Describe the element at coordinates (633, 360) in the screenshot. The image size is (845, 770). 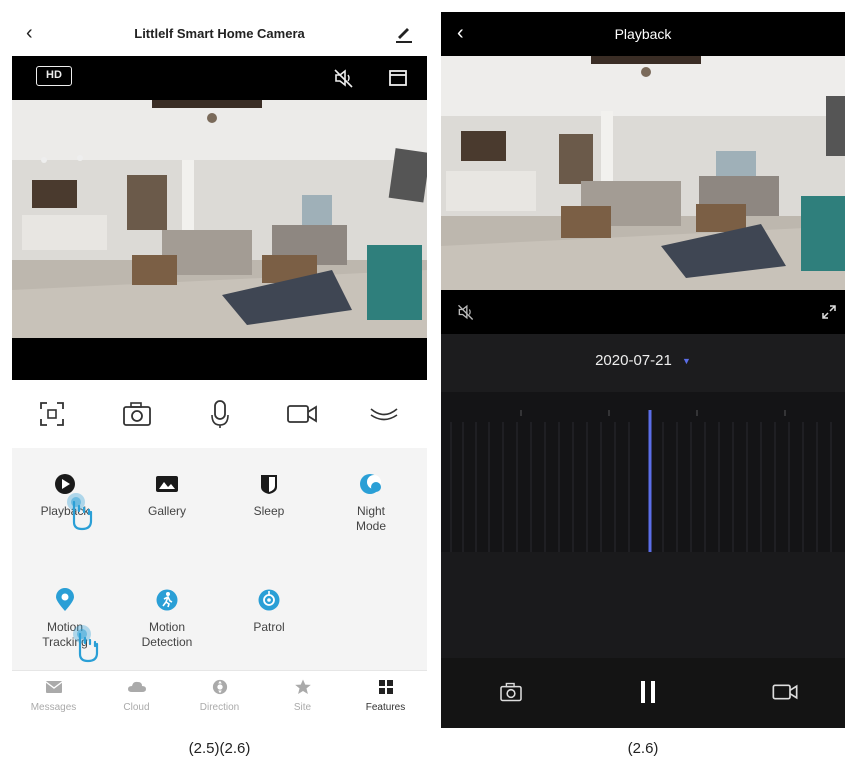
I see `date-label: 2020-07-21` at that location.